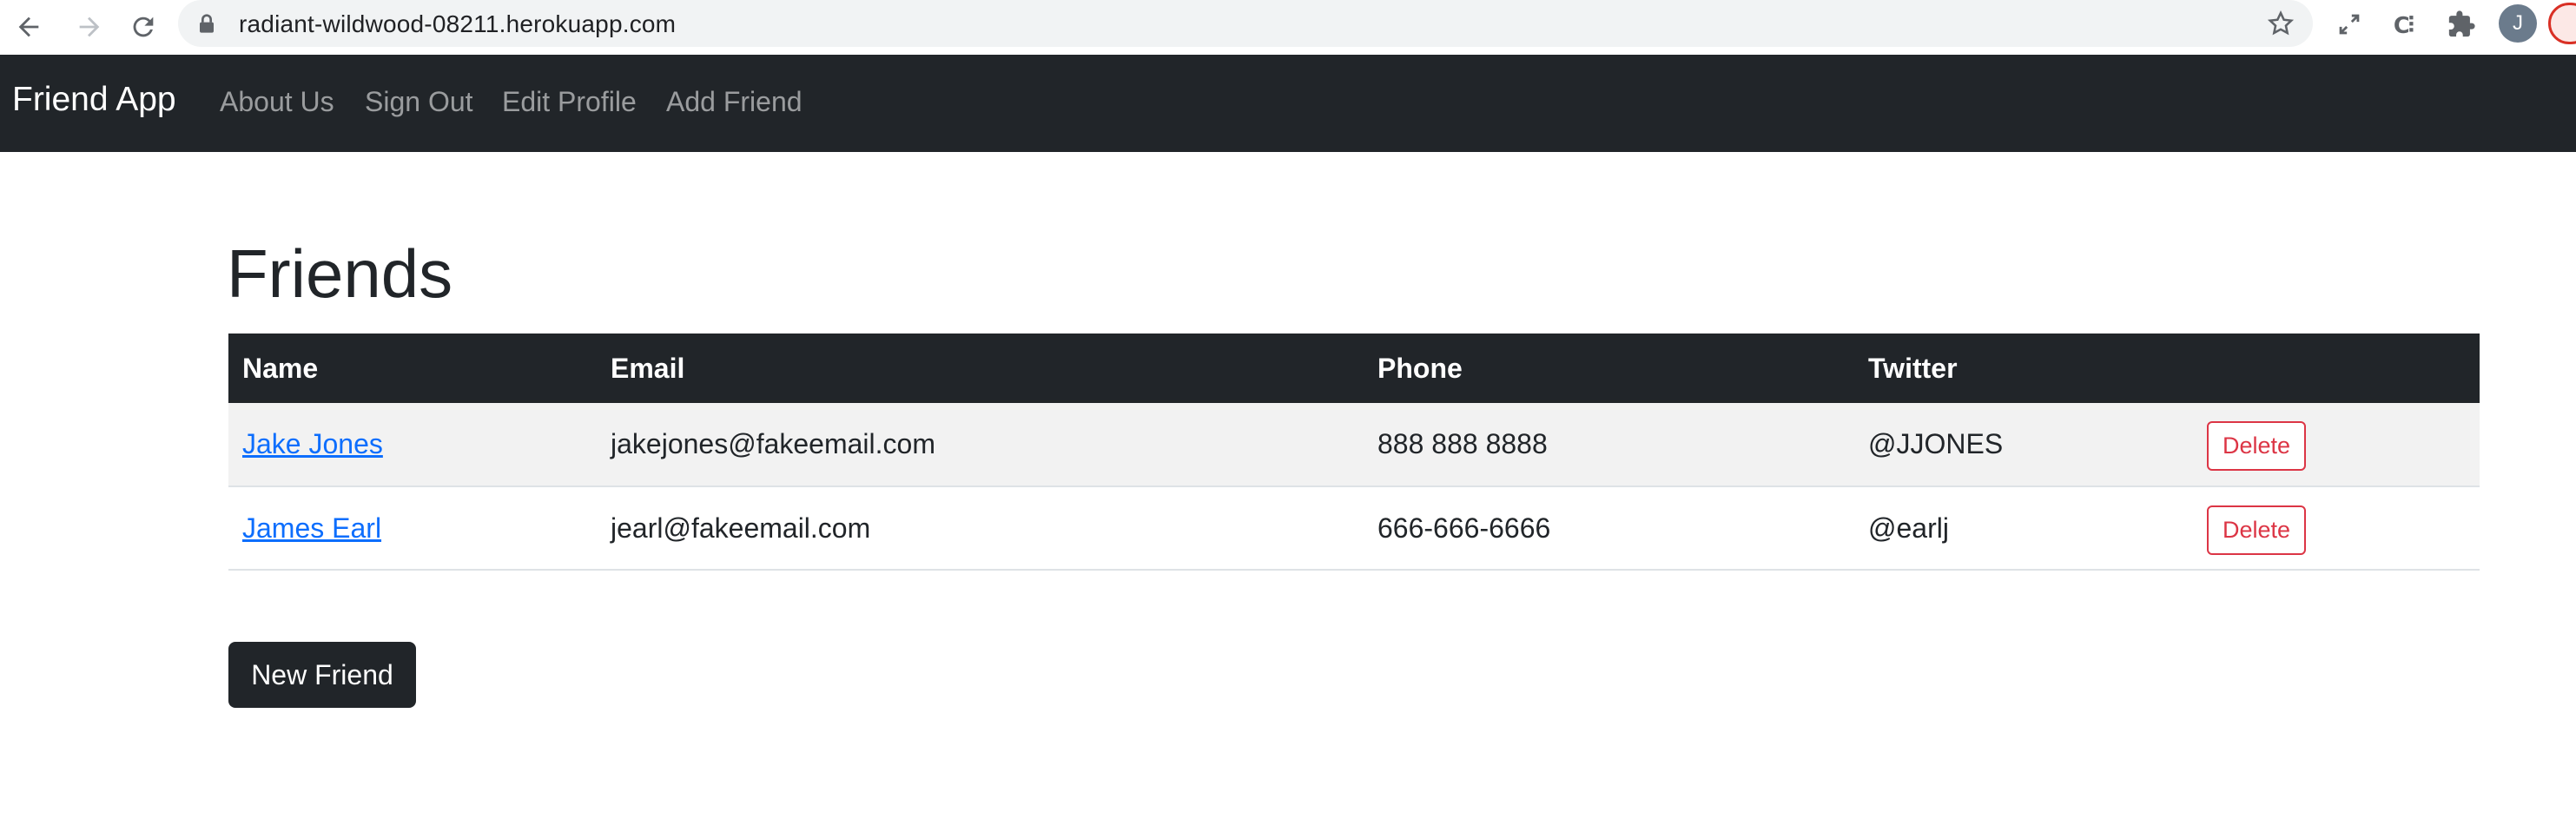 This screenshot has width=2576, height=819. Describe the element at coordinates (143, 27) in the screenshot. I see `reload-icon` at that location.